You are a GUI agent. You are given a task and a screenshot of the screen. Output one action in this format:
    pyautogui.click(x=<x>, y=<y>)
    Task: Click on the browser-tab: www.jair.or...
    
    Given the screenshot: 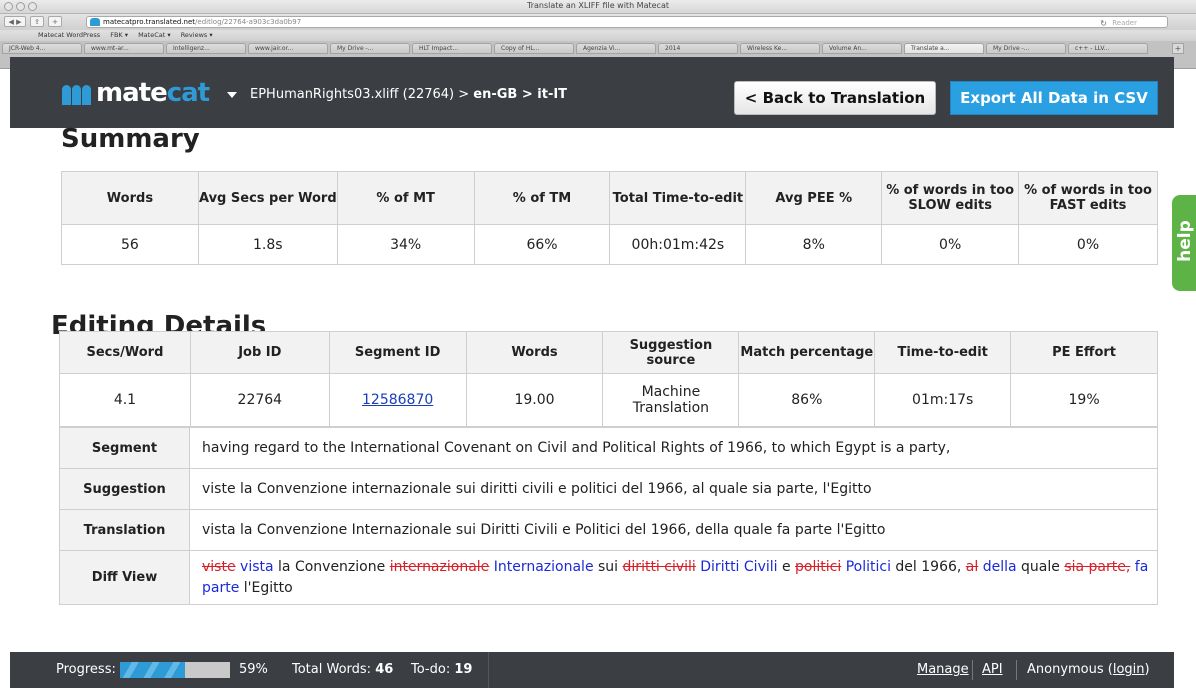 What is the action you would take?
    pyautogui.click(x=288, y=48)
    